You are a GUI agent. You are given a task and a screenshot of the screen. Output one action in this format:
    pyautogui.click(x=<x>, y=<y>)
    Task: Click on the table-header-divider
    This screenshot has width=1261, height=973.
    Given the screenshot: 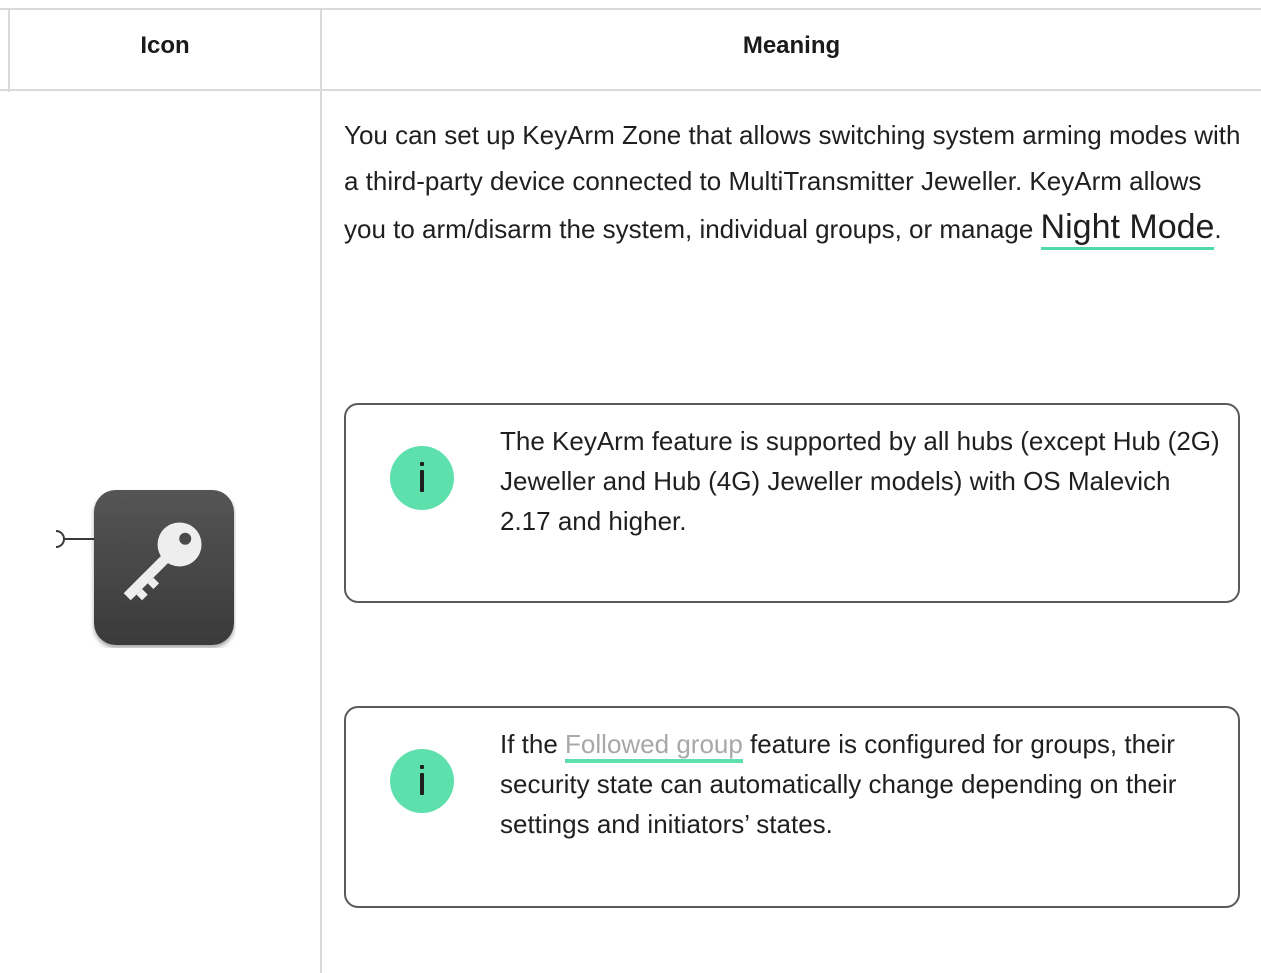 What is the action you would take?
    pyautogui.click(x=630, y=90)
    